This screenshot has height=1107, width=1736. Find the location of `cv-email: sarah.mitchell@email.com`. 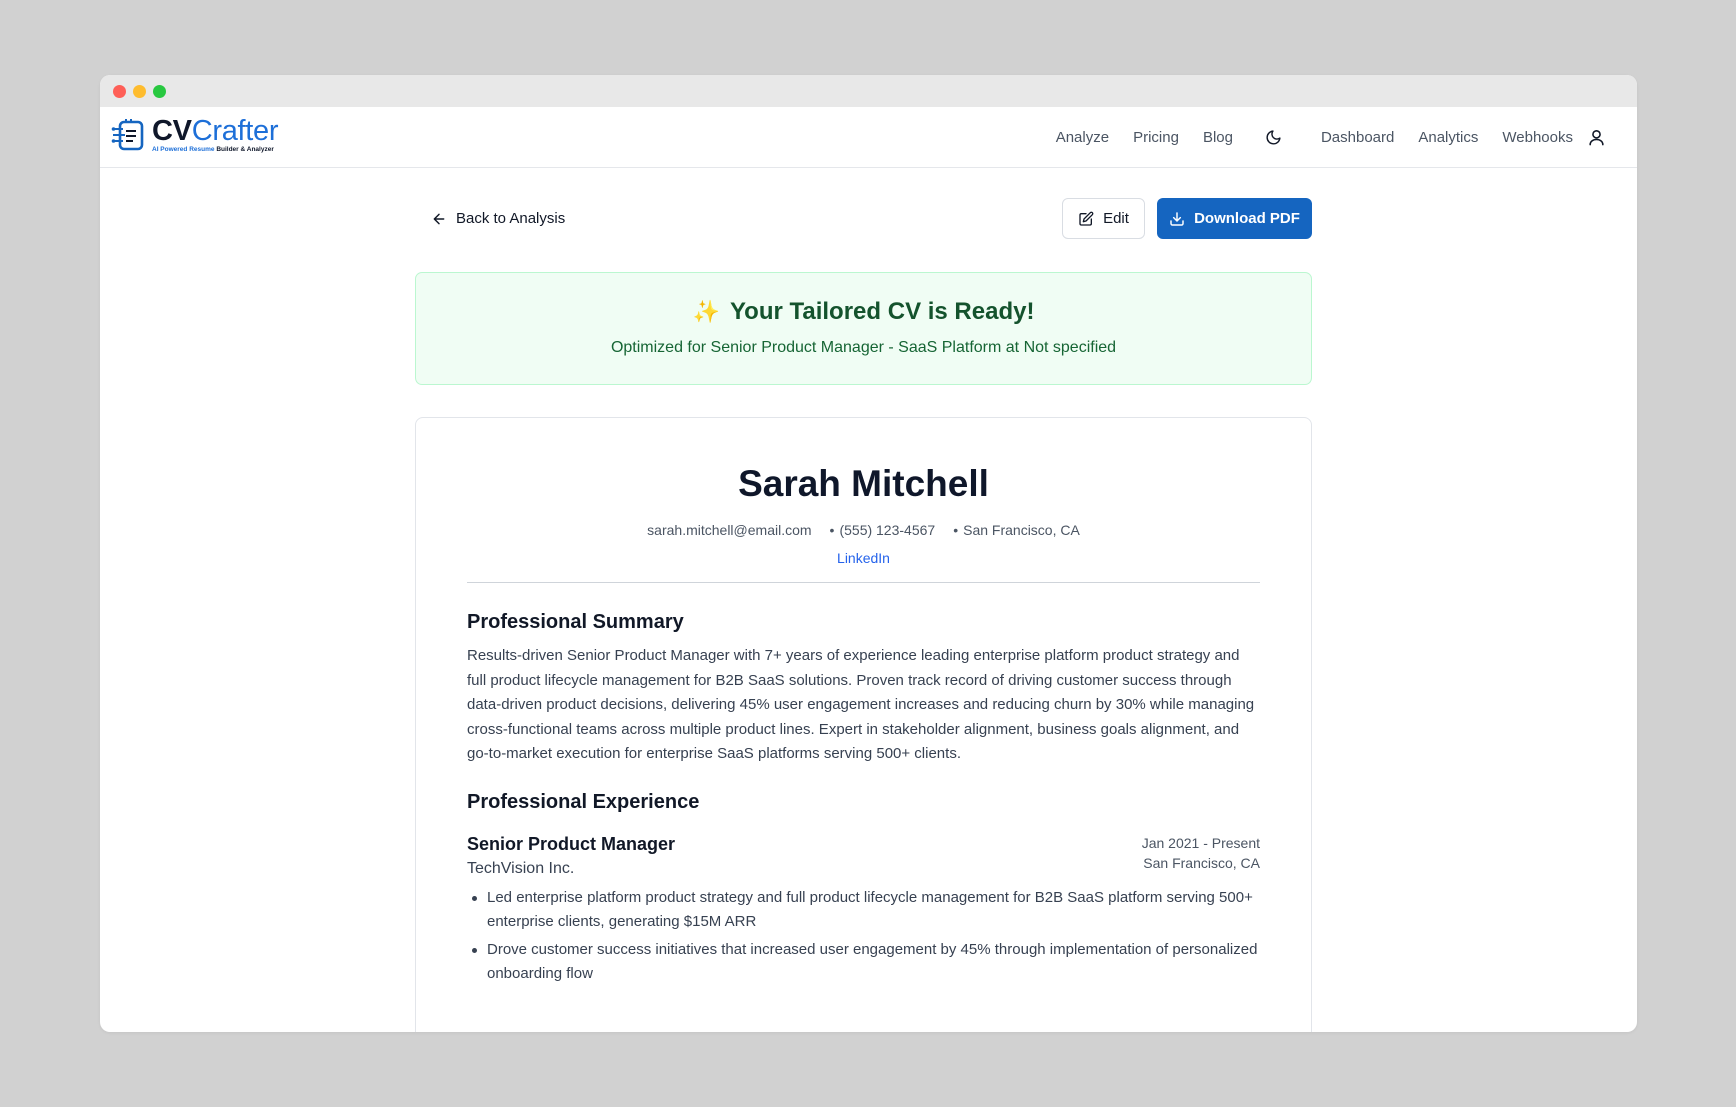

cv-email: sarah.mitchell@email.com is located at coordinates (729, 530).